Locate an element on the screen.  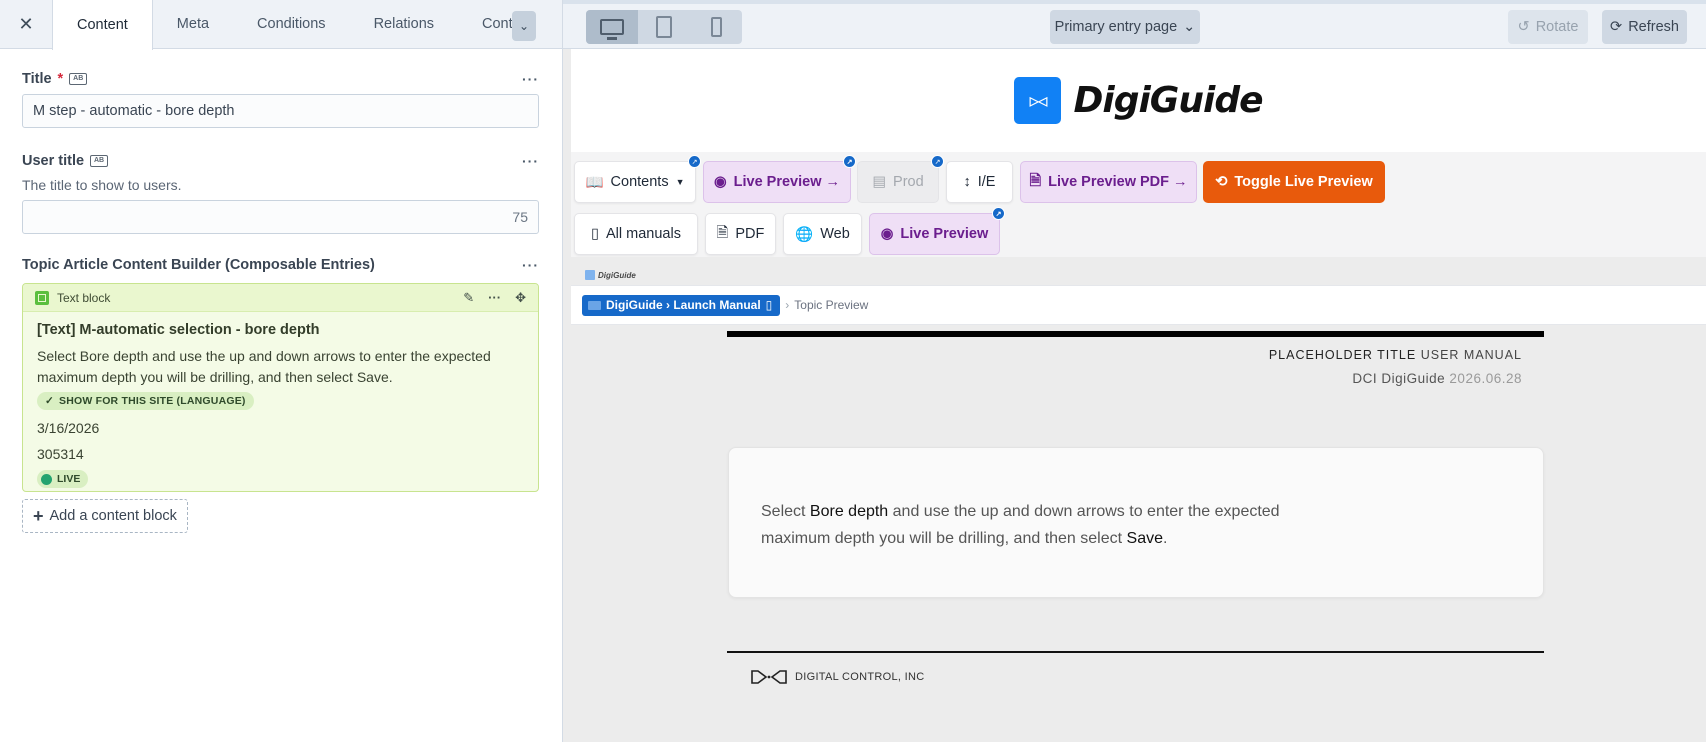
block-date: 3/16/2026 is located at coordinates (68, 428).